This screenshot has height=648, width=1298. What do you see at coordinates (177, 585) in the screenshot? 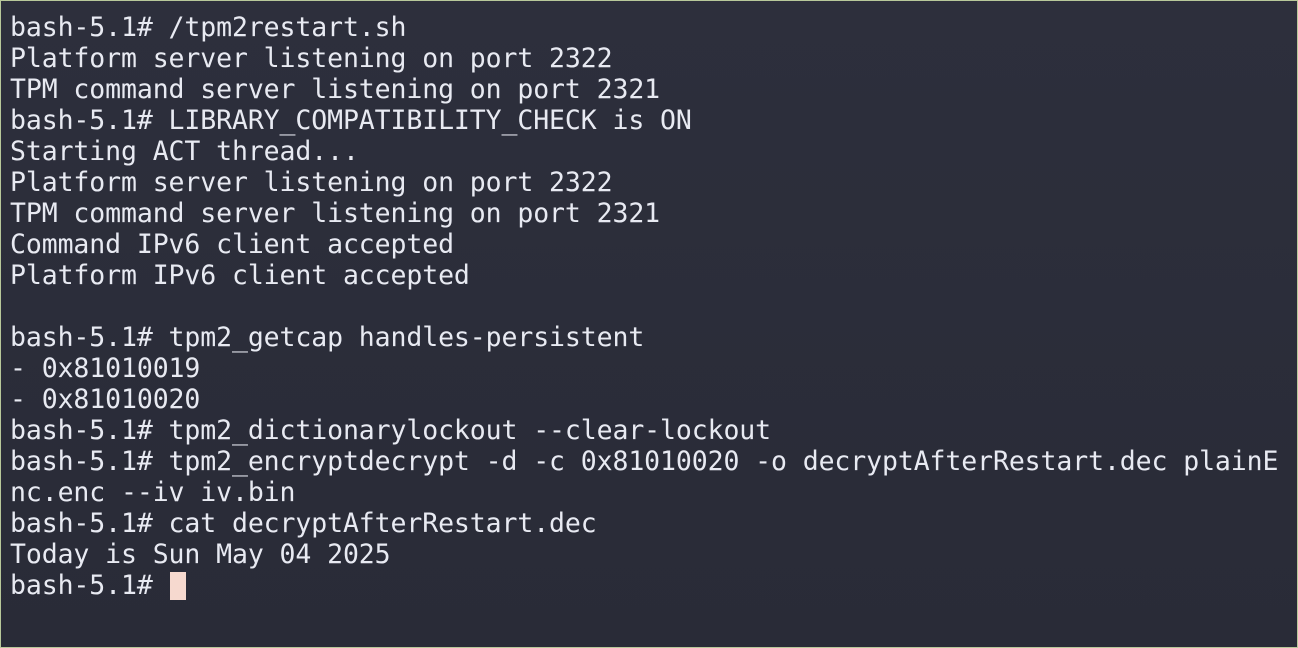
I see `text-cursor` at bounding box center [177, 585].